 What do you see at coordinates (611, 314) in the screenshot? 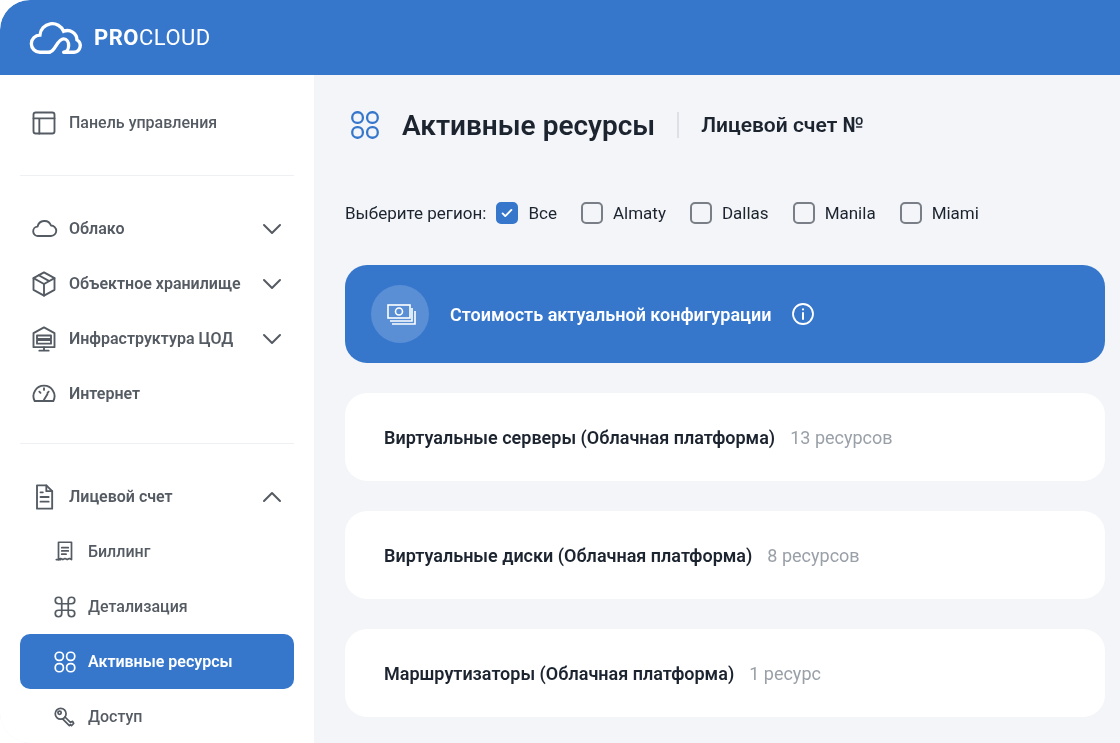
I see `banner-title: Стоимость актуальной конфигурации` at bounding box center [611, 314].